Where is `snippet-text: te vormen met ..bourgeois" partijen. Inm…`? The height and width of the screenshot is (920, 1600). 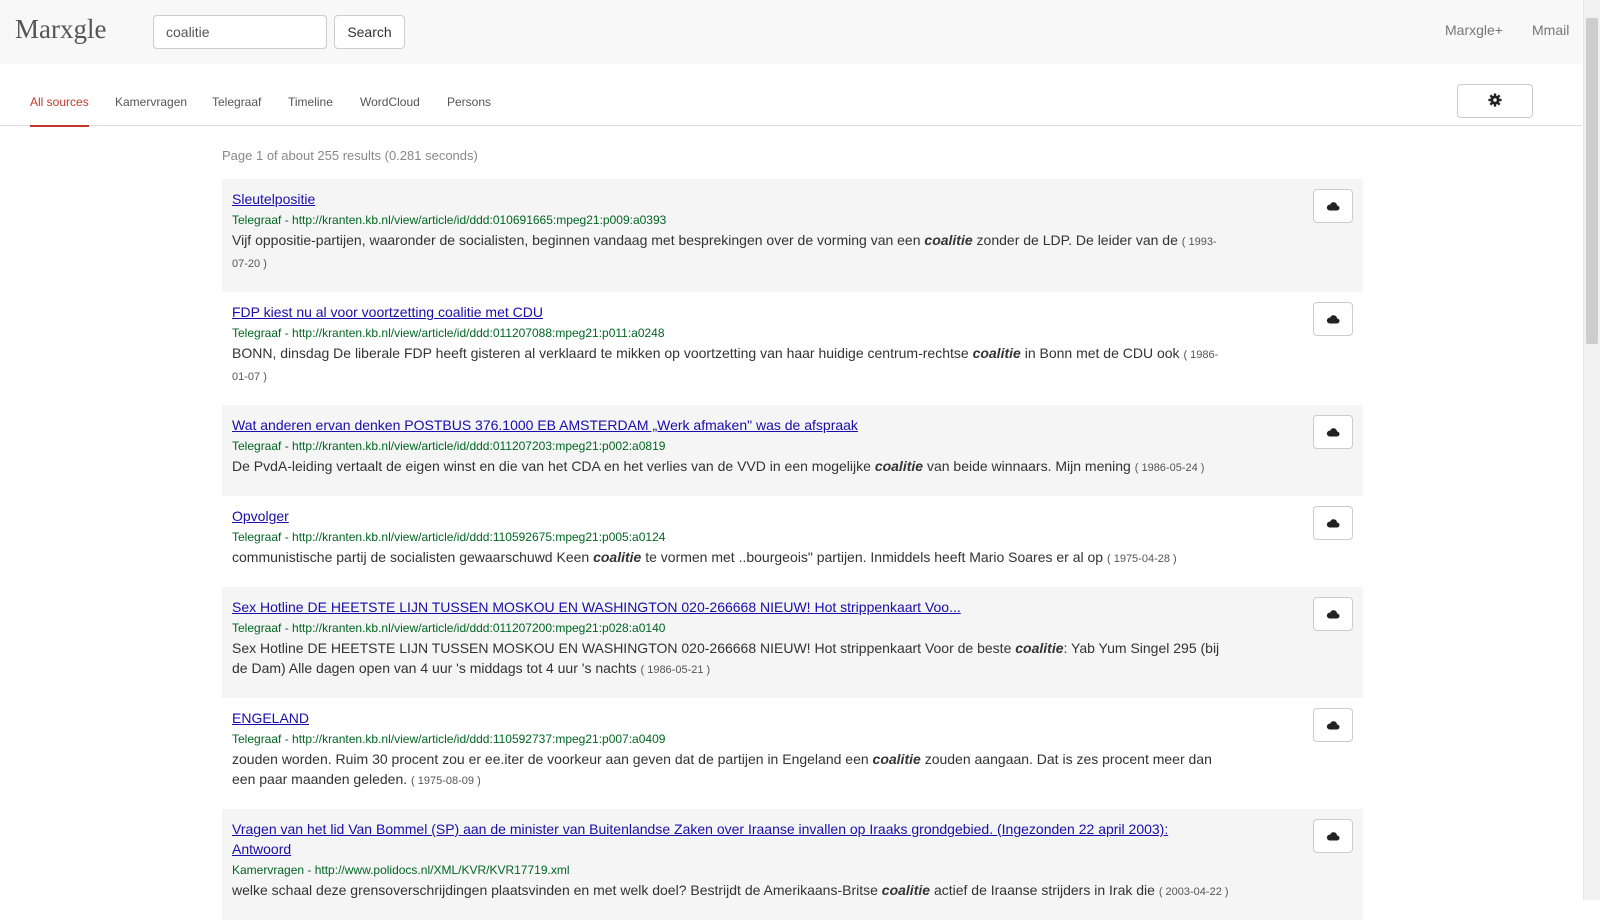
snippet-text: te vormen met ..bourgeois" partijen. Inm… is located at coordinates (874, 557).